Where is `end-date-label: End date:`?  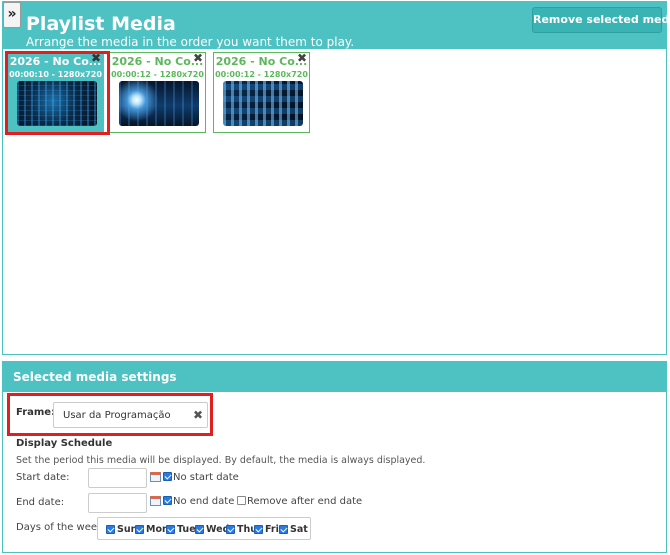
end-date-label: End date: is located at coordinates (40, 502).